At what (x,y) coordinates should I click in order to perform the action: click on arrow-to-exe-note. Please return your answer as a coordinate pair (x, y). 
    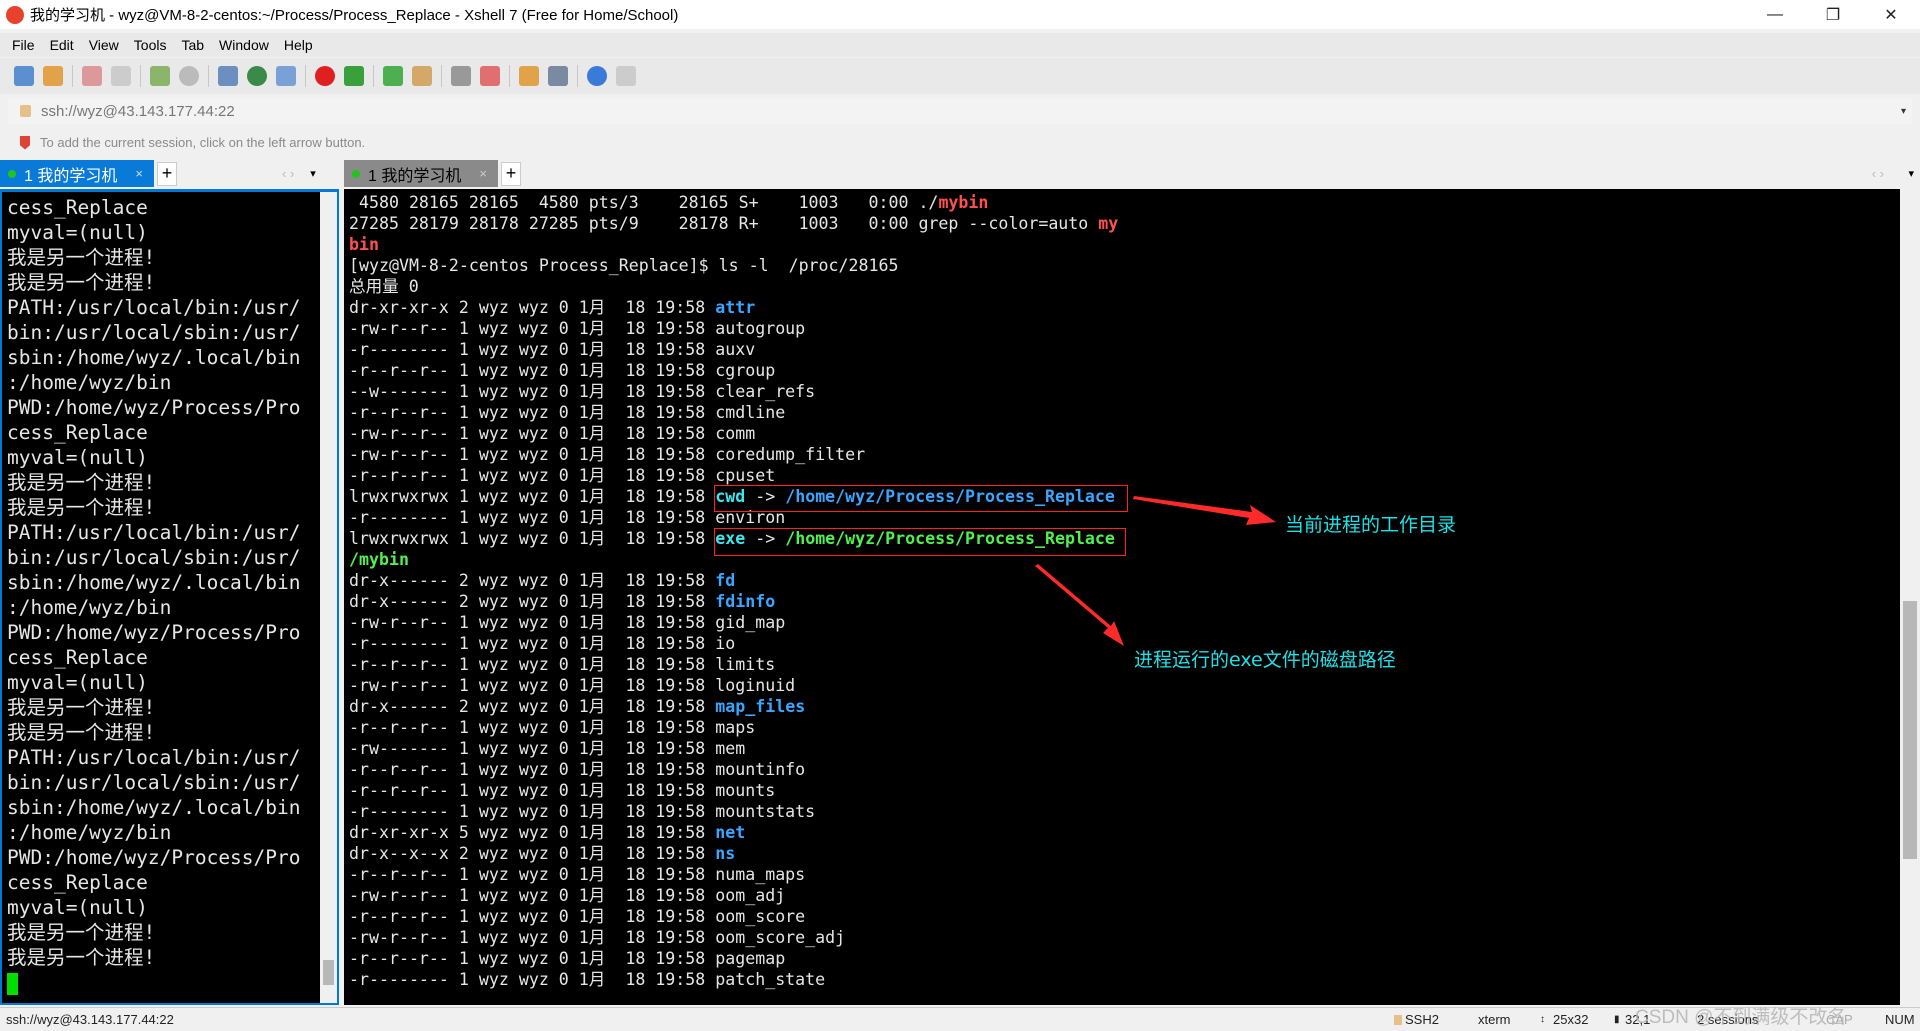
    Looking at the image, I should click on (1079, 605).